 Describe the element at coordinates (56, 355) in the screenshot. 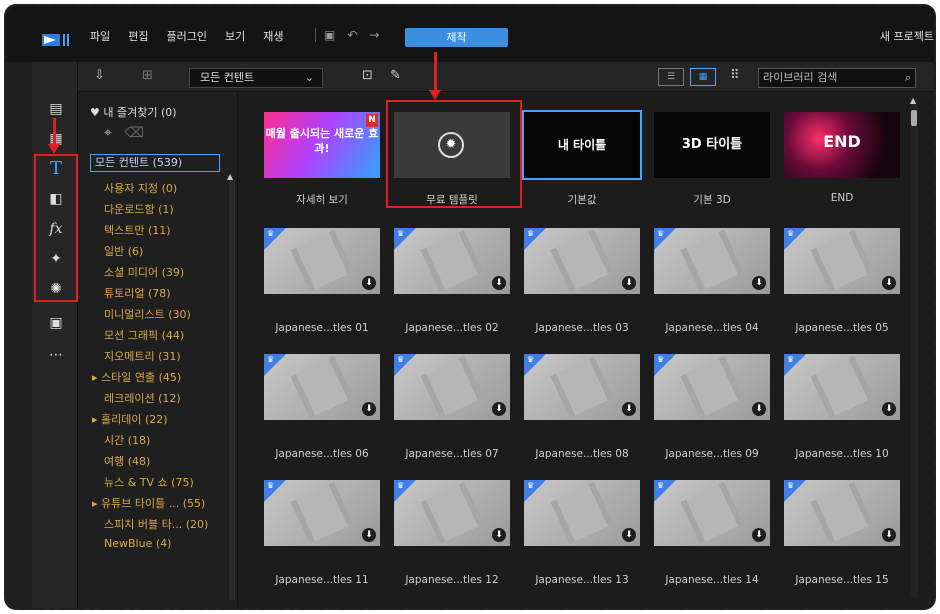

I see `more-icon: ⋯` at that location.